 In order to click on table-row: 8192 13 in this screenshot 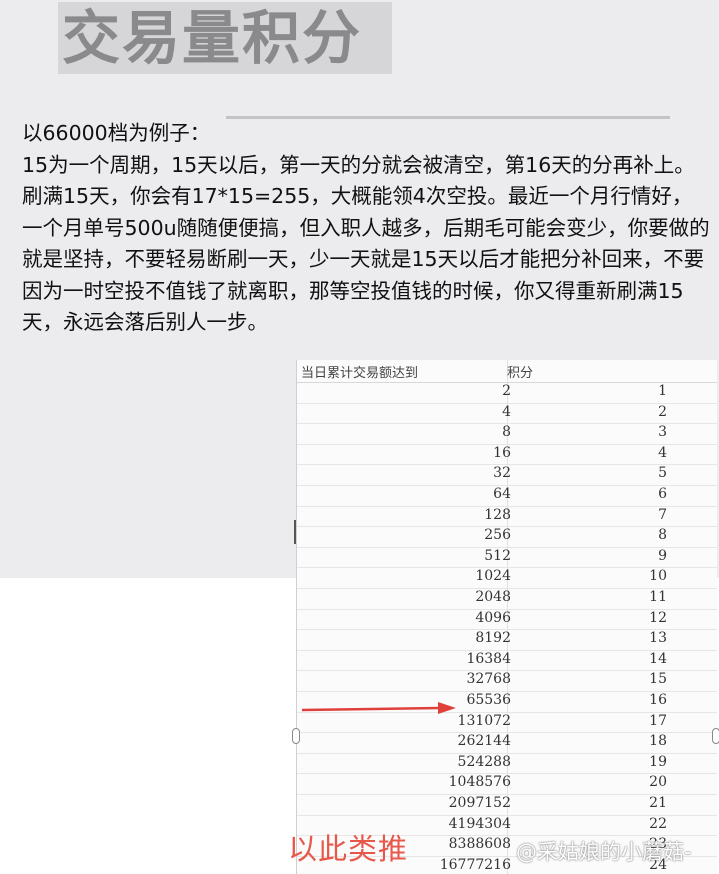, I will do `click(507, 640)`.